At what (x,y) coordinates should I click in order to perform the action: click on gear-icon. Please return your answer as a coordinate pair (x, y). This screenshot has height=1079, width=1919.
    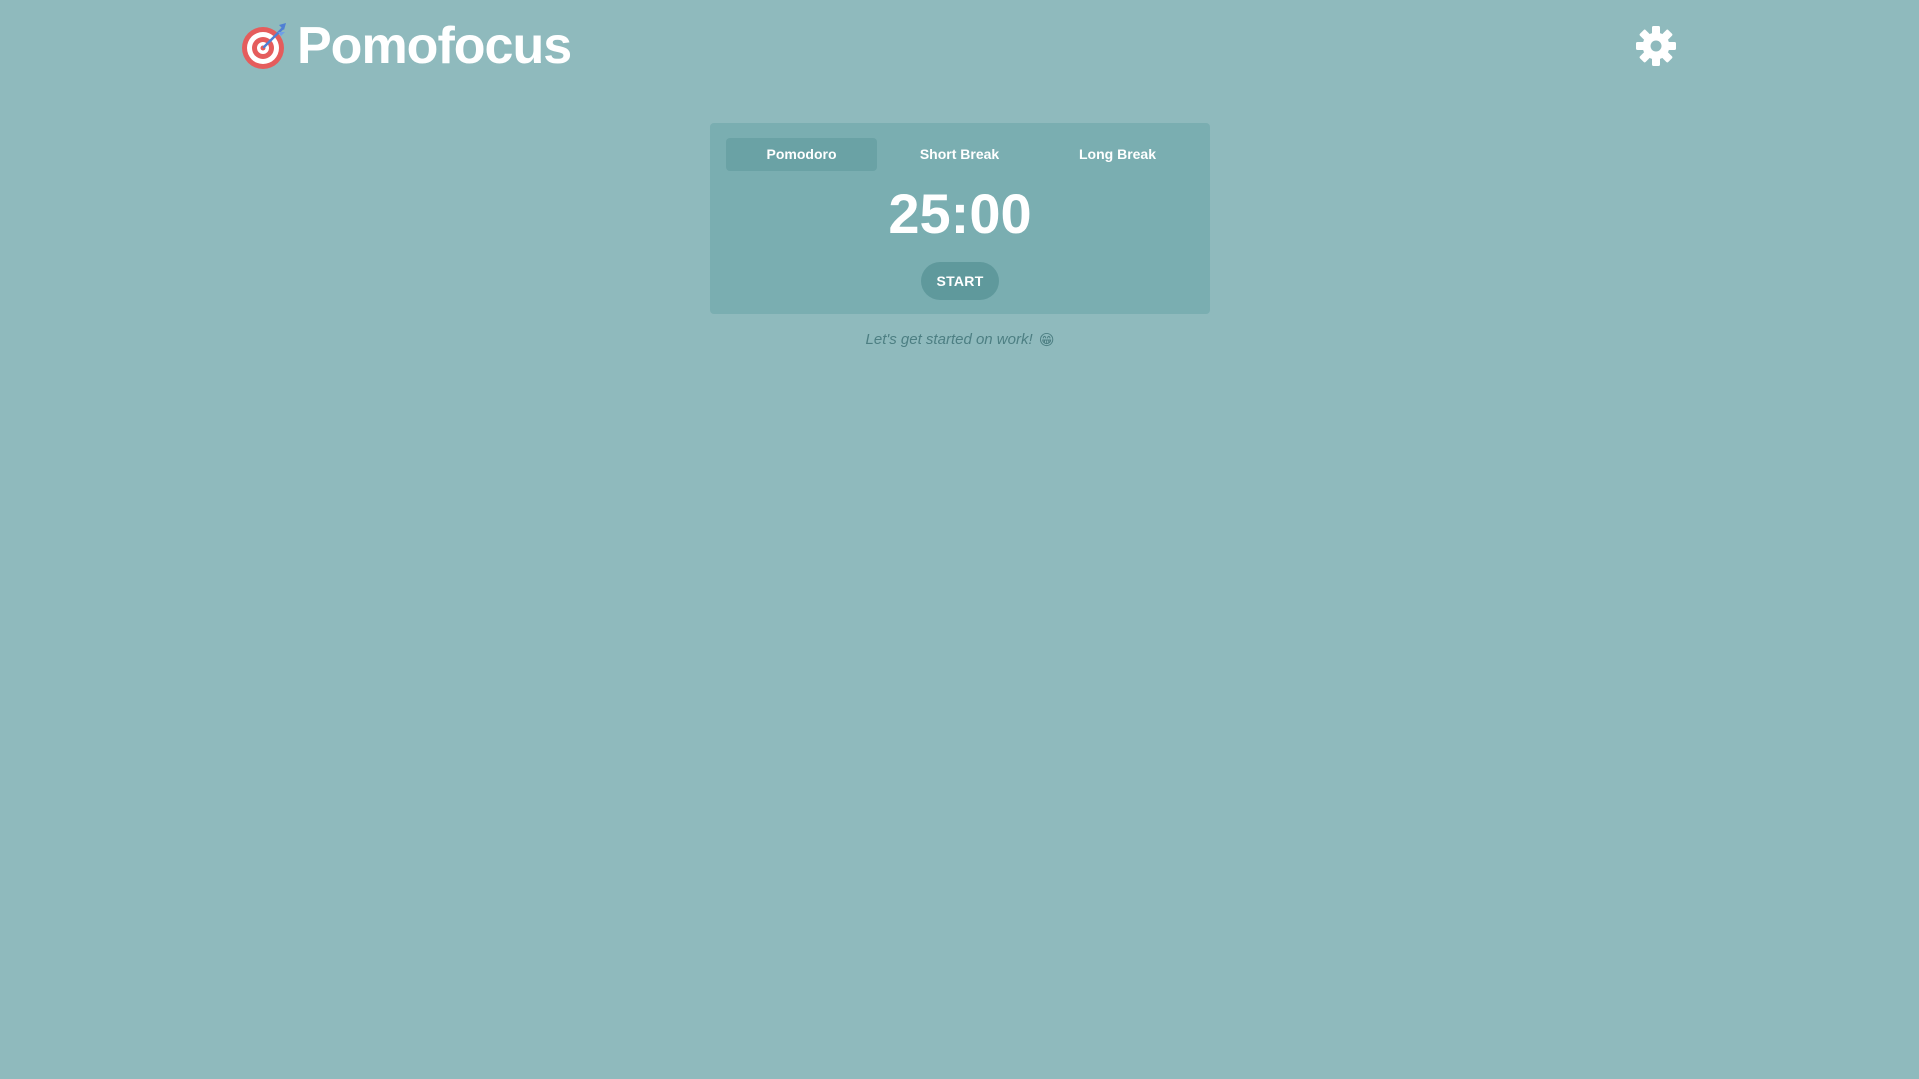
    Looking at the image, I should click on (1656, 46).